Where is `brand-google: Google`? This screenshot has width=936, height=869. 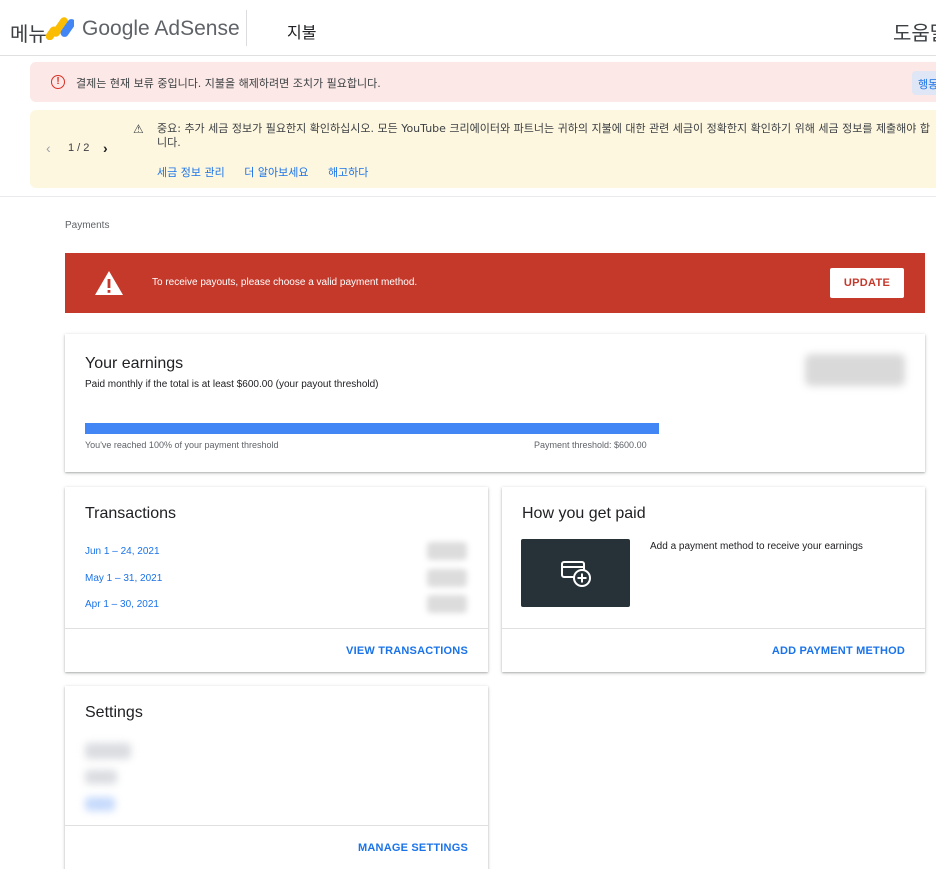 brand-google: Google is located at coordinates (116, 28).